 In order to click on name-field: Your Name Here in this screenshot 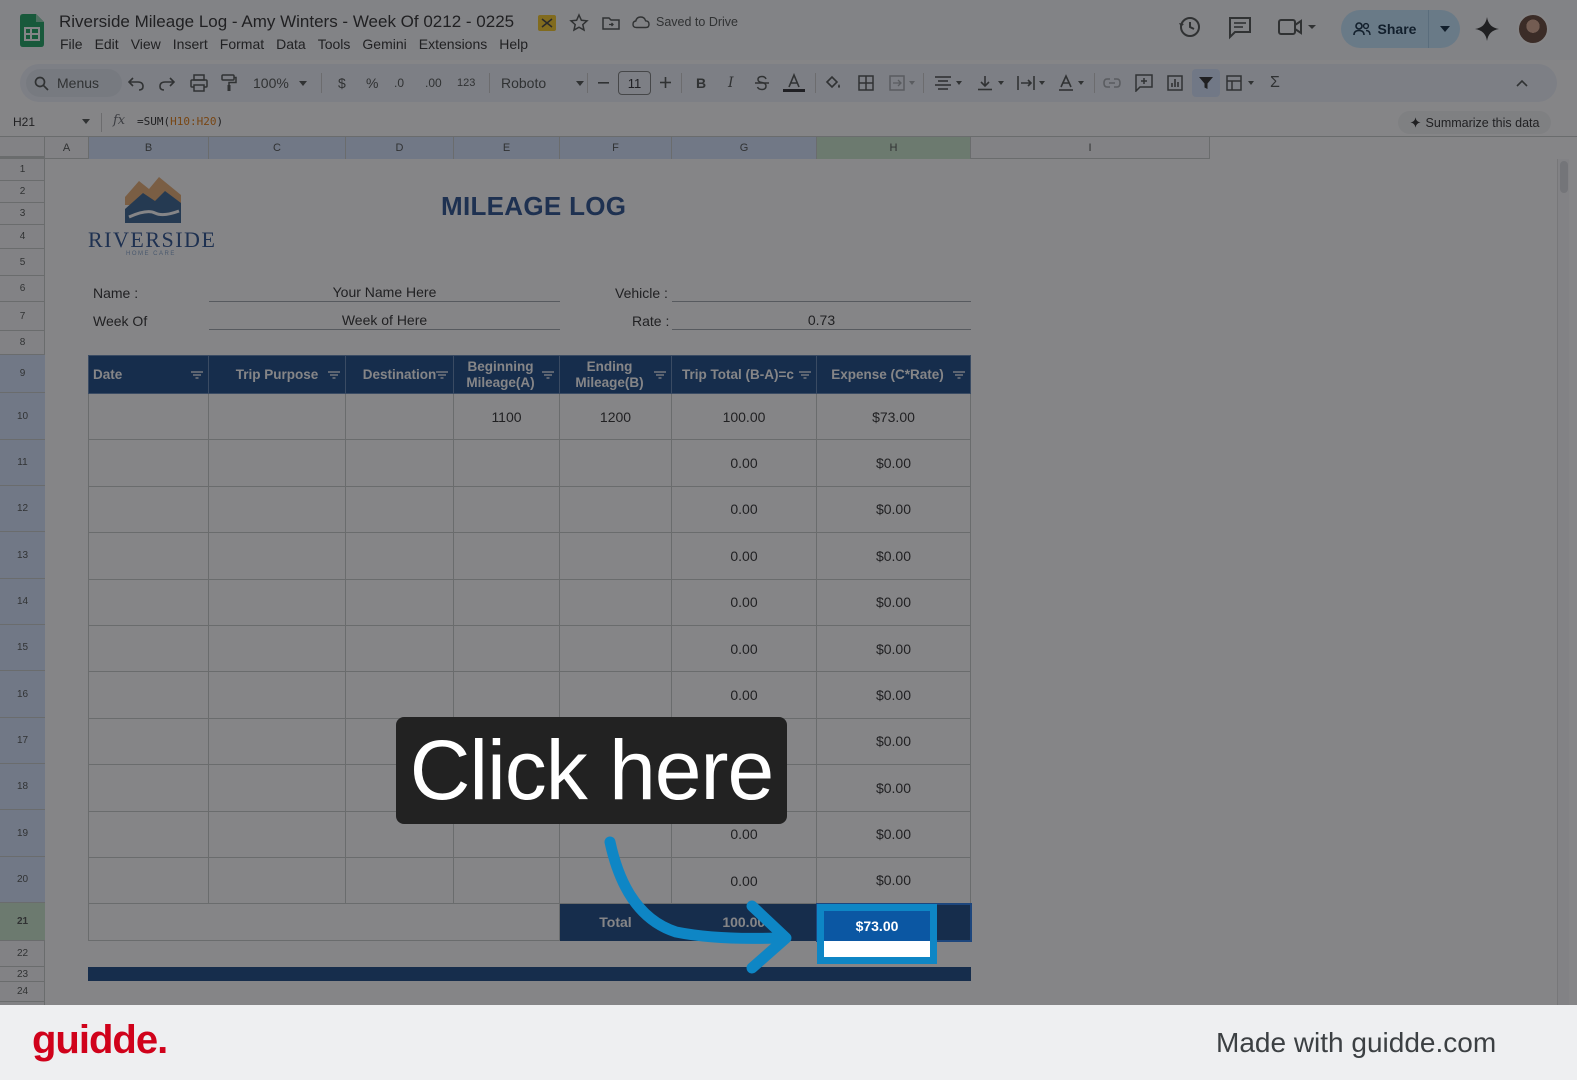, I will do `click(384, 291)`.